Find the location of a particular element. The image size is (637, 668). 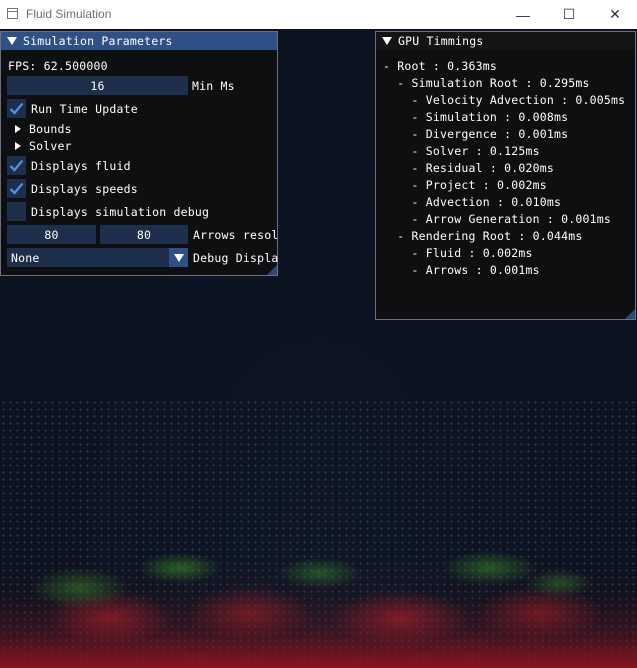

chevron-down-icon is located at coordinates (178, 257).